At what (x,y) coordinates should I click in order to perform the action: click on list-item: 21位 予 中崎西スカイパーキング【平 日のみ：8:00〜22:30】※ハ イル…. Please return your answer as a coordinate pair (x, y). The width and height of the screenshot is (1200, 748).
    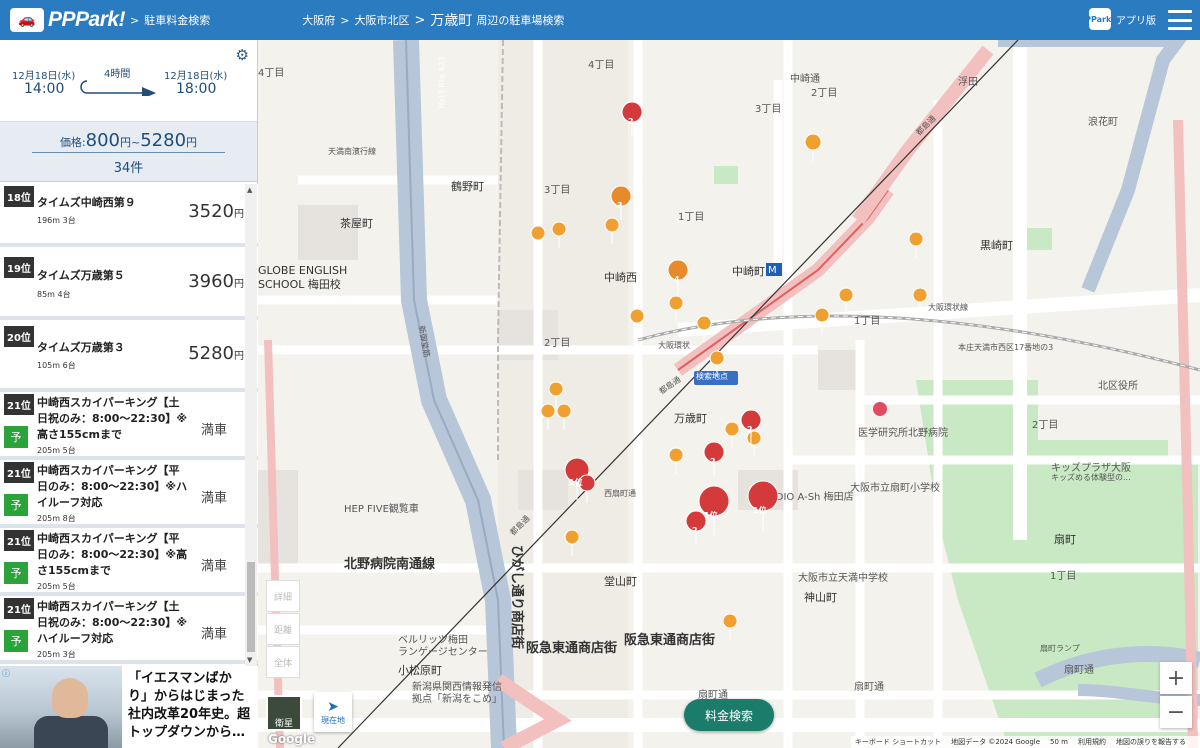
    Looking at the image, I should click on (129, 494).